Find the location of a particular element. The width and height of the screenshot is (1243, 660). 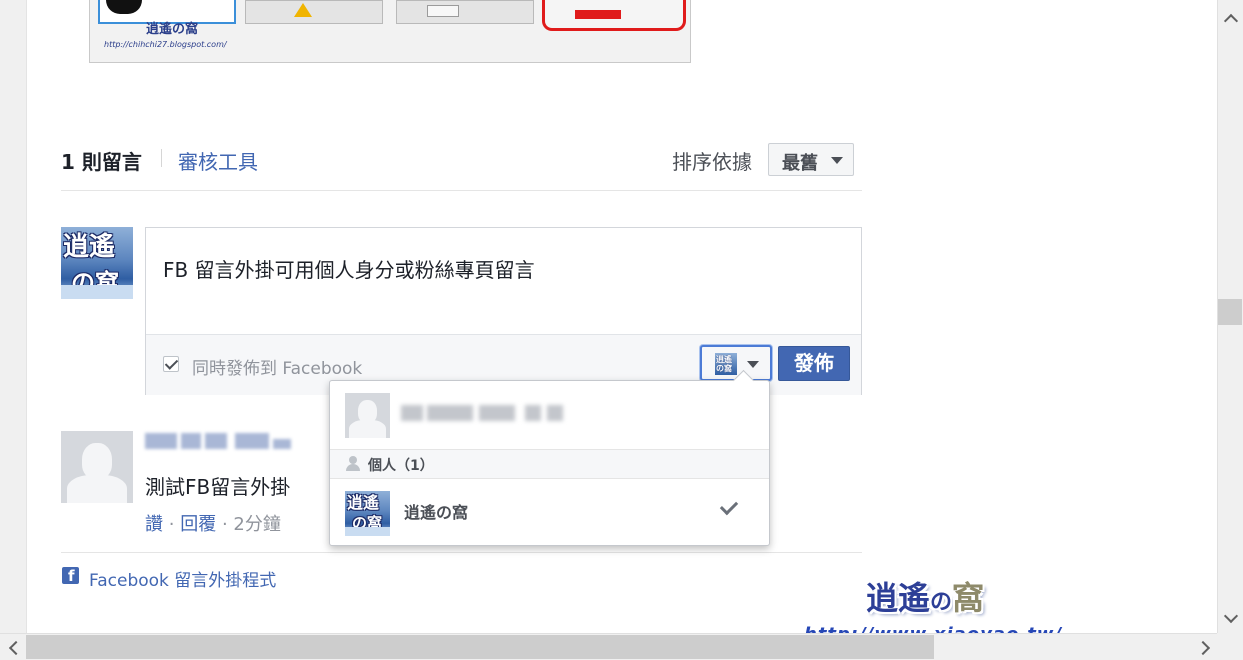

comment-actions: 讚 · 回覆 · 2分鐘 is located at coordinates (213, 523).